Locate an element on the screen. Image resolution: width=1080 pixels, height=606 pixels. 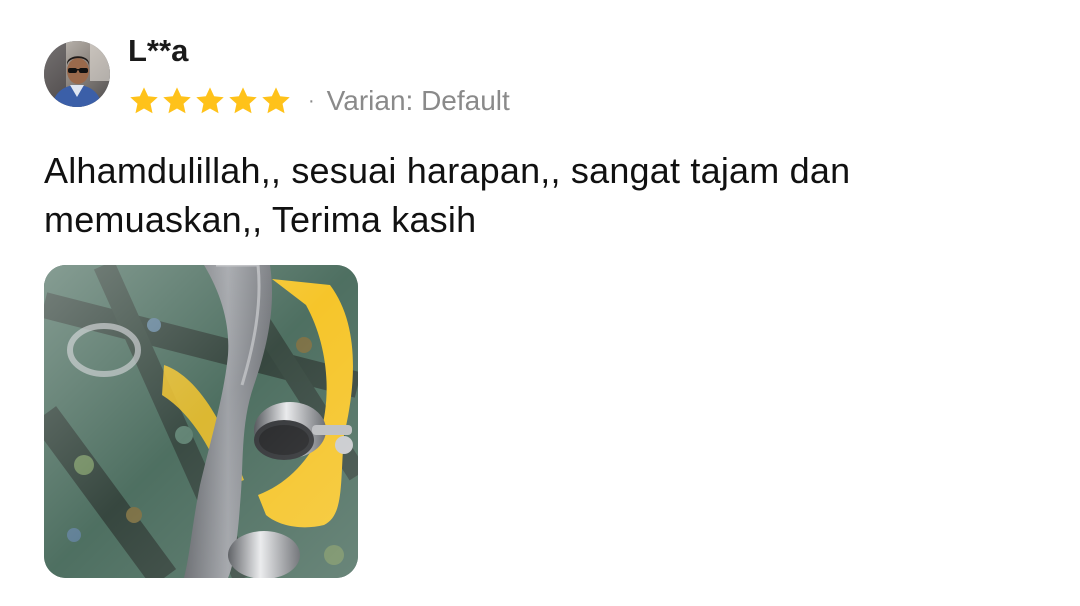
avatar-image is located at coordinates (77, 74).